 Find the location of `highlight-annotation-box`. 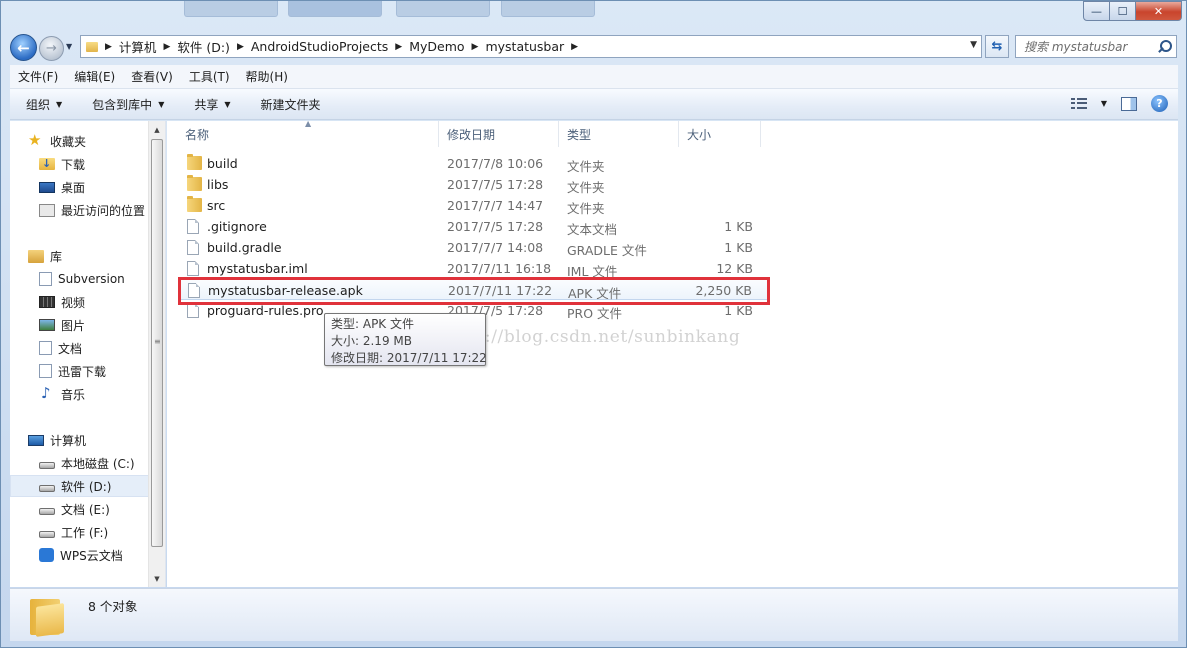

highlight-annotation-box is located at coordinates (474, 291).